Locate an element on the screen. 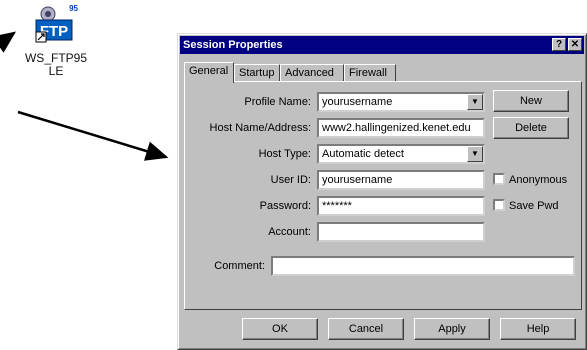  arrow-to-dialog is located at coordinates (93, 135).